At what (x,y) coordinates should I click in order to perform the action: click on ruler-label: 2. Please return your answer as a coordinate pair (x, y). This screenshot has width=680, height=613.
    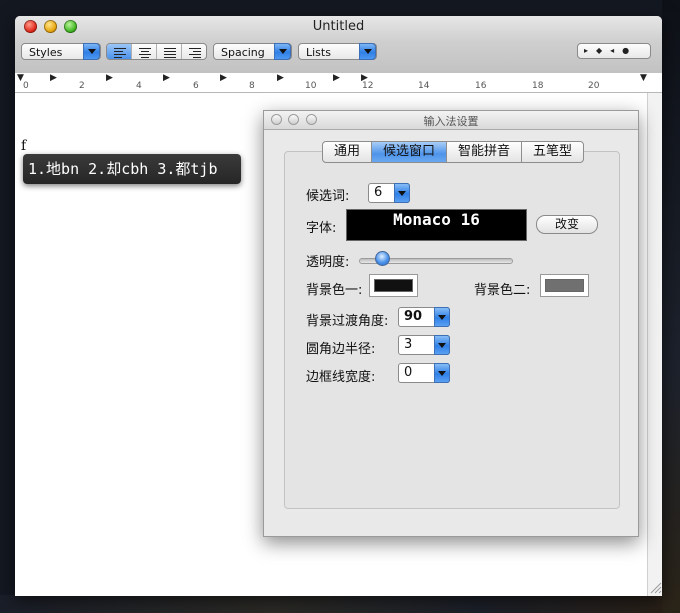
    Looking at the image, I should click on (82, 86).